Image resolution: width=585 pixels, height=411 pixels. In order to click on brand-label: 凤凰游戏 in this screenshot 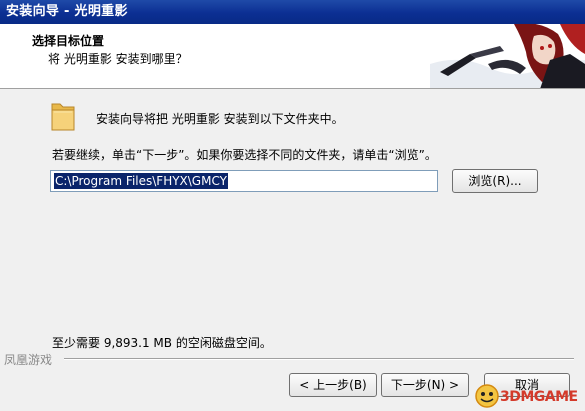, I will do `click(29, 359)`.